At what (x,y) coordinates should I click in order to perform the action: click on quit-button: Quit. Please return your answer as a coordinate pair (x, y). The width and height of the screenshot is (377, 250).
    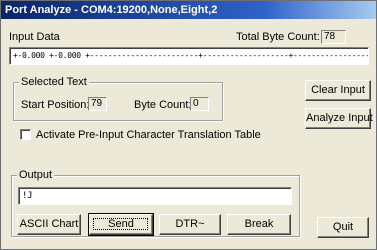
    Looking at the image, I should click on (343, 227).